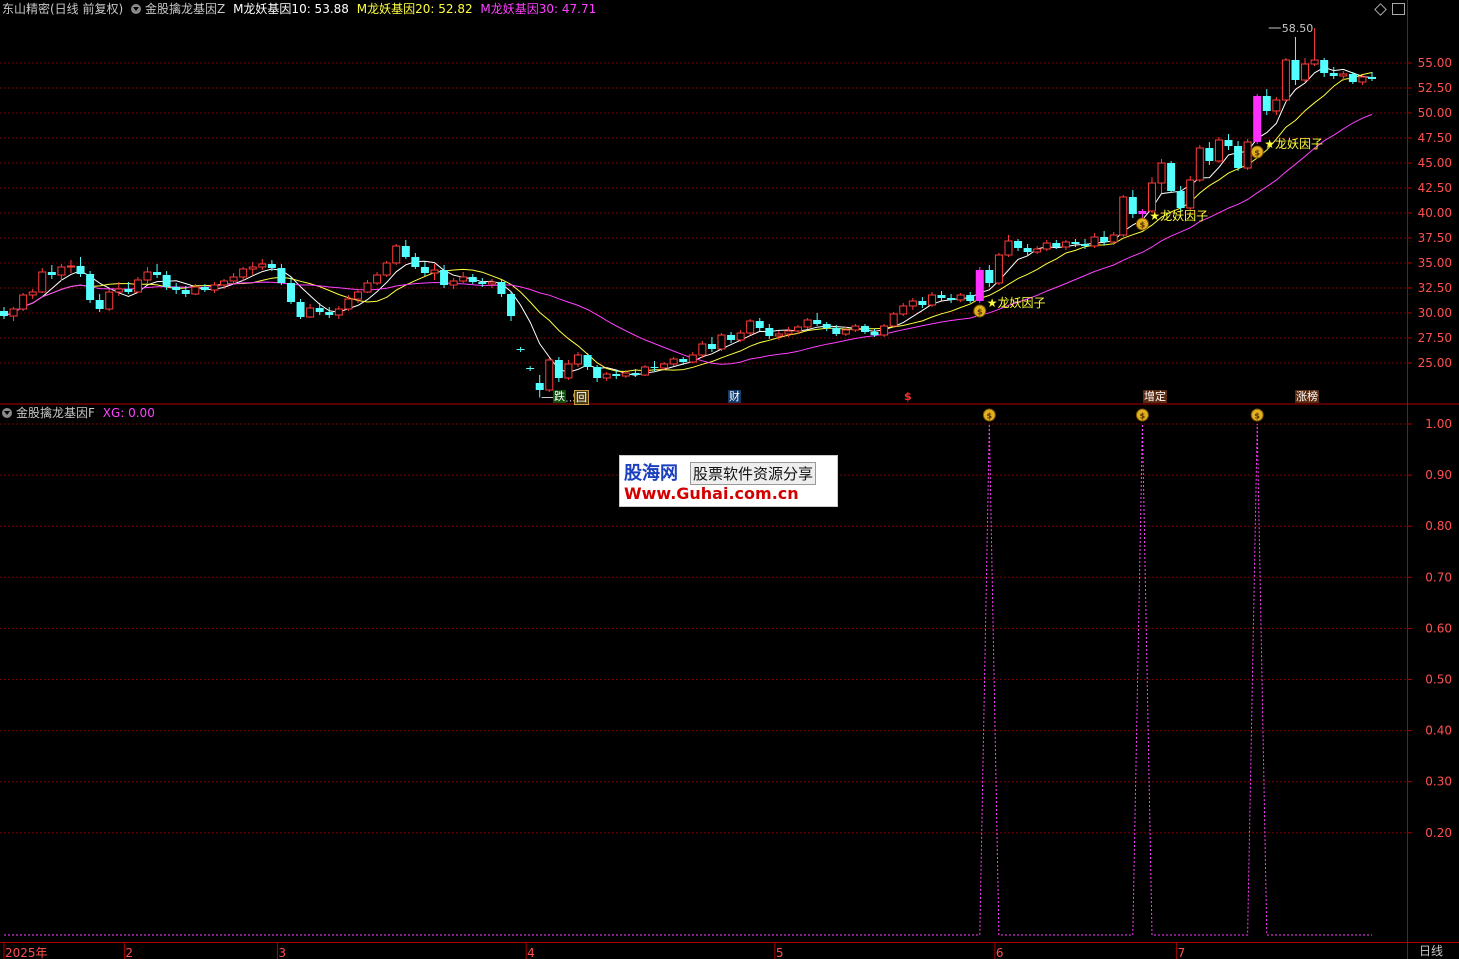 The height and width of the screenshot is (959, 1459). Describe the element at coordinates (538, 9) in the screenshot. I see `ma30-value: M龙妖基因30: 47.71` at that location.